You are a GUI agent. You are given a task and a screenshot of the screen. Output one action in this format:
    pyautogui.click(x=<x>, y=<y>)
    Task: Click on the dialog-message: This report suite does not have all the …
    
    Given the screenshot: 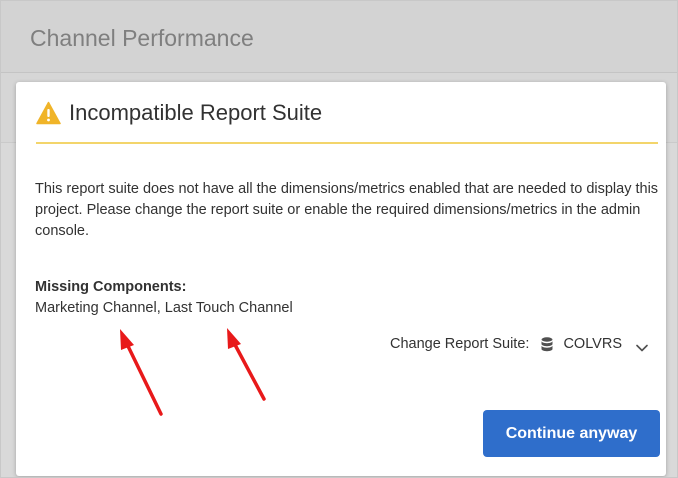 What is the action you would take?
    pyautogui.click(x=347, y=210)
    